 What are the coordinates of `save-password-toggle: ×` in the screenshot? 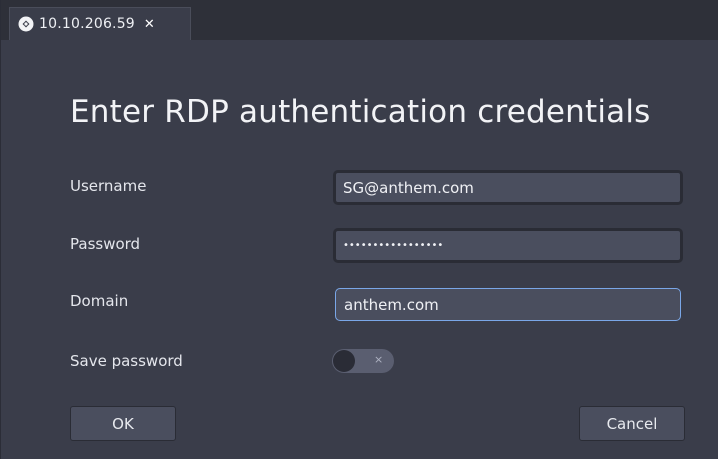 It's located at (363, 361).